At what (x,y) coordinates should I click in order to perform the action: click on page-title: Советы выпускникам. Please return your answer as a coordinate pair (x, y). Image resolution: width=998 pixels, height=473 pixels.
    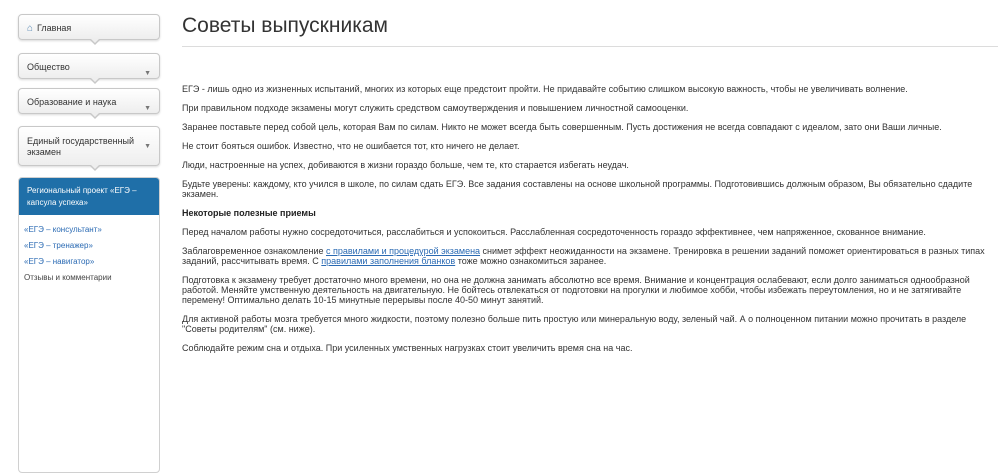
    Looking at the image, I should click on (285, 25).